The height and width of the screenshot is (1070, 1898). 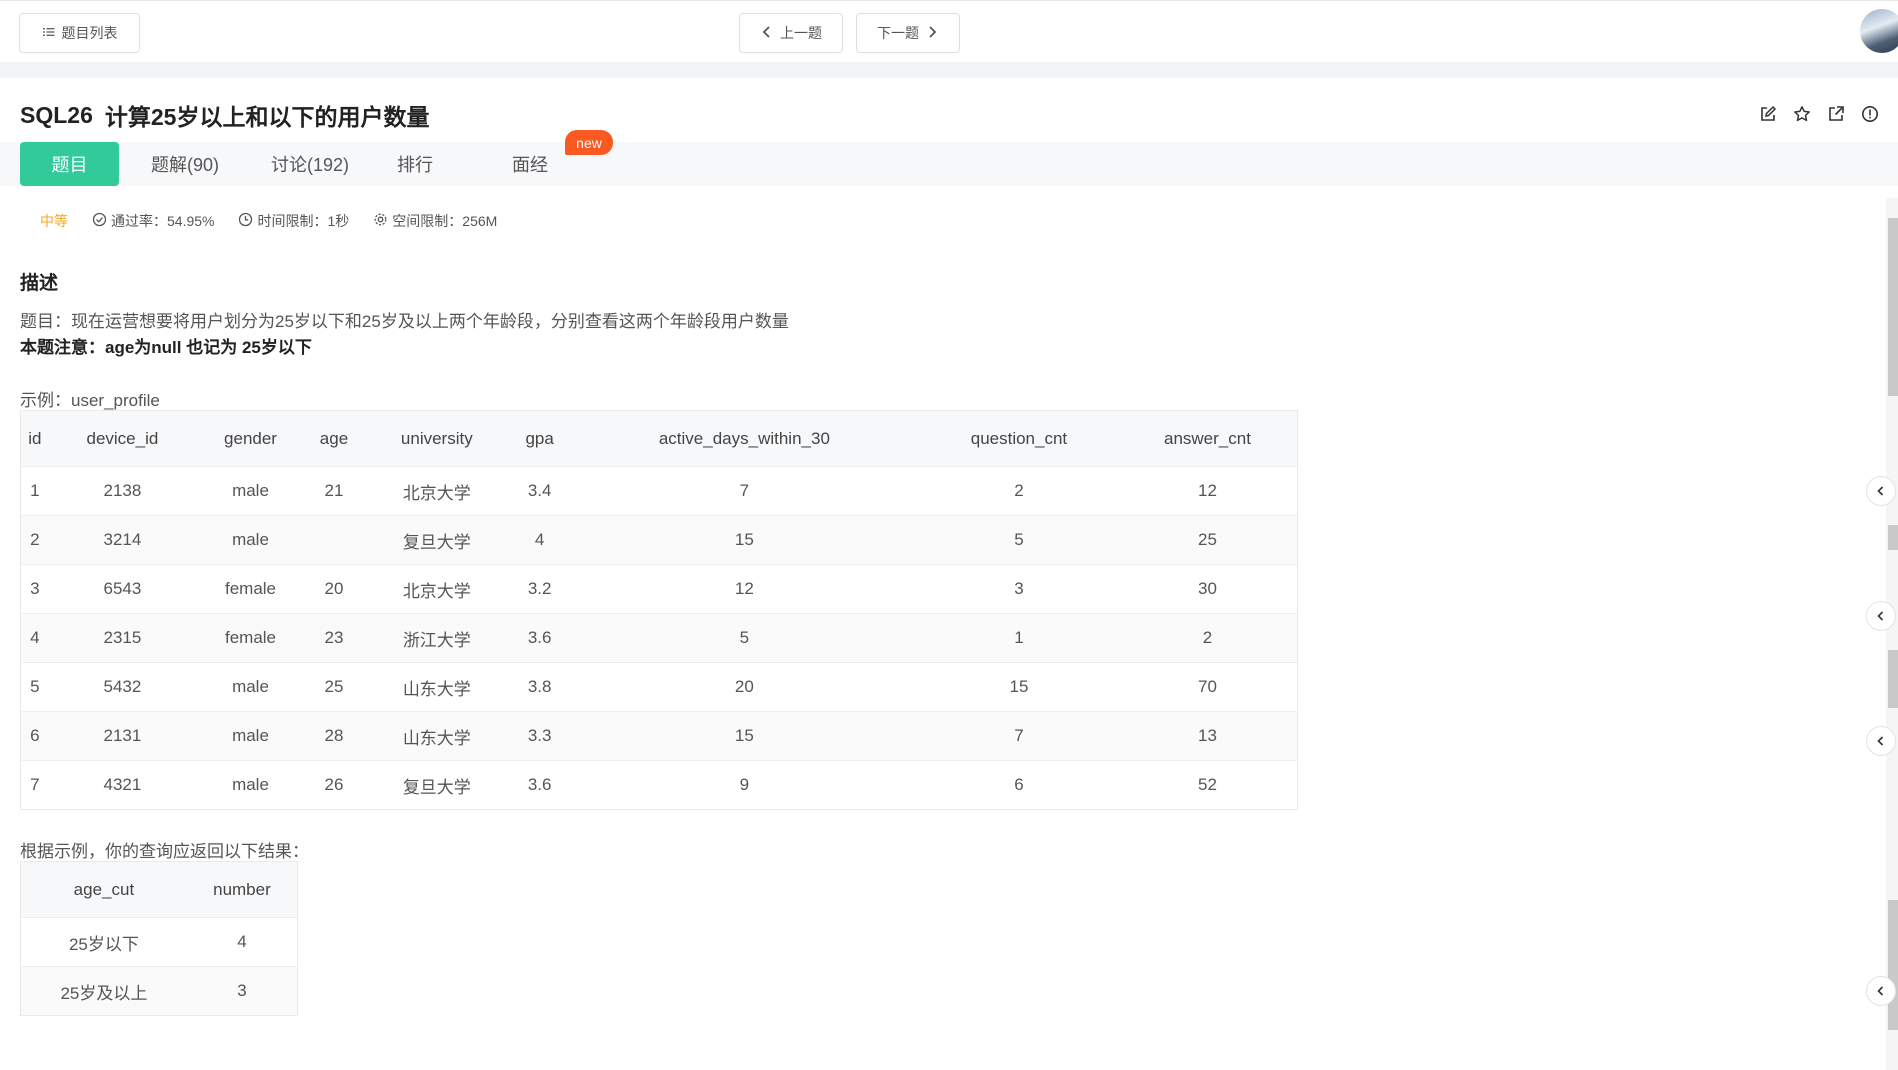 I want to click on time-limit: 时间限制：1秒, so click(x=293, y=221).